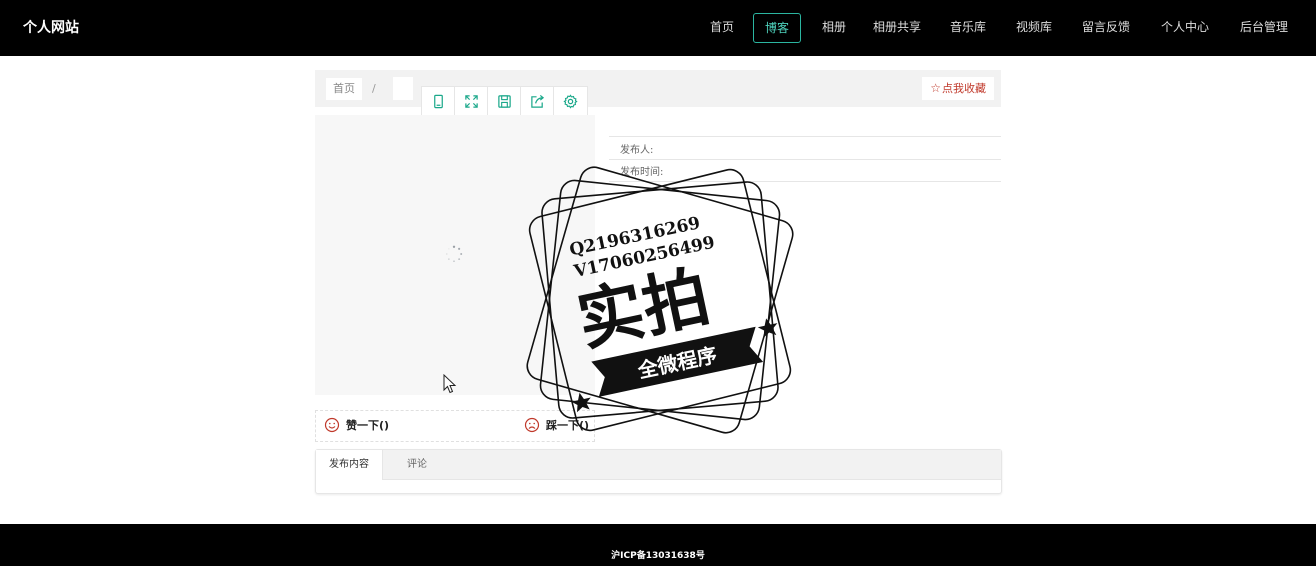  I want to click on breadcrumb: 首页 / ☆点我收藏, so click(658, 88).